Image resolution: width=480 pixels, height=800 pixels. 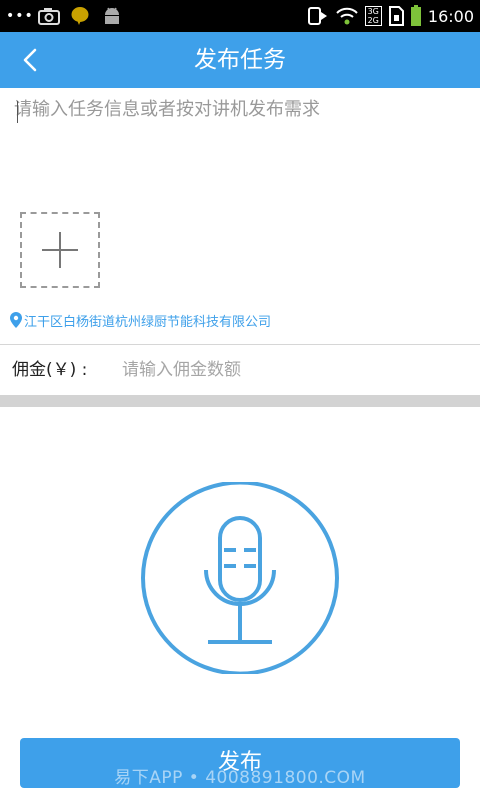 I want to click on commission-row: 佣金(￥) :, so click(x=240, y=370).